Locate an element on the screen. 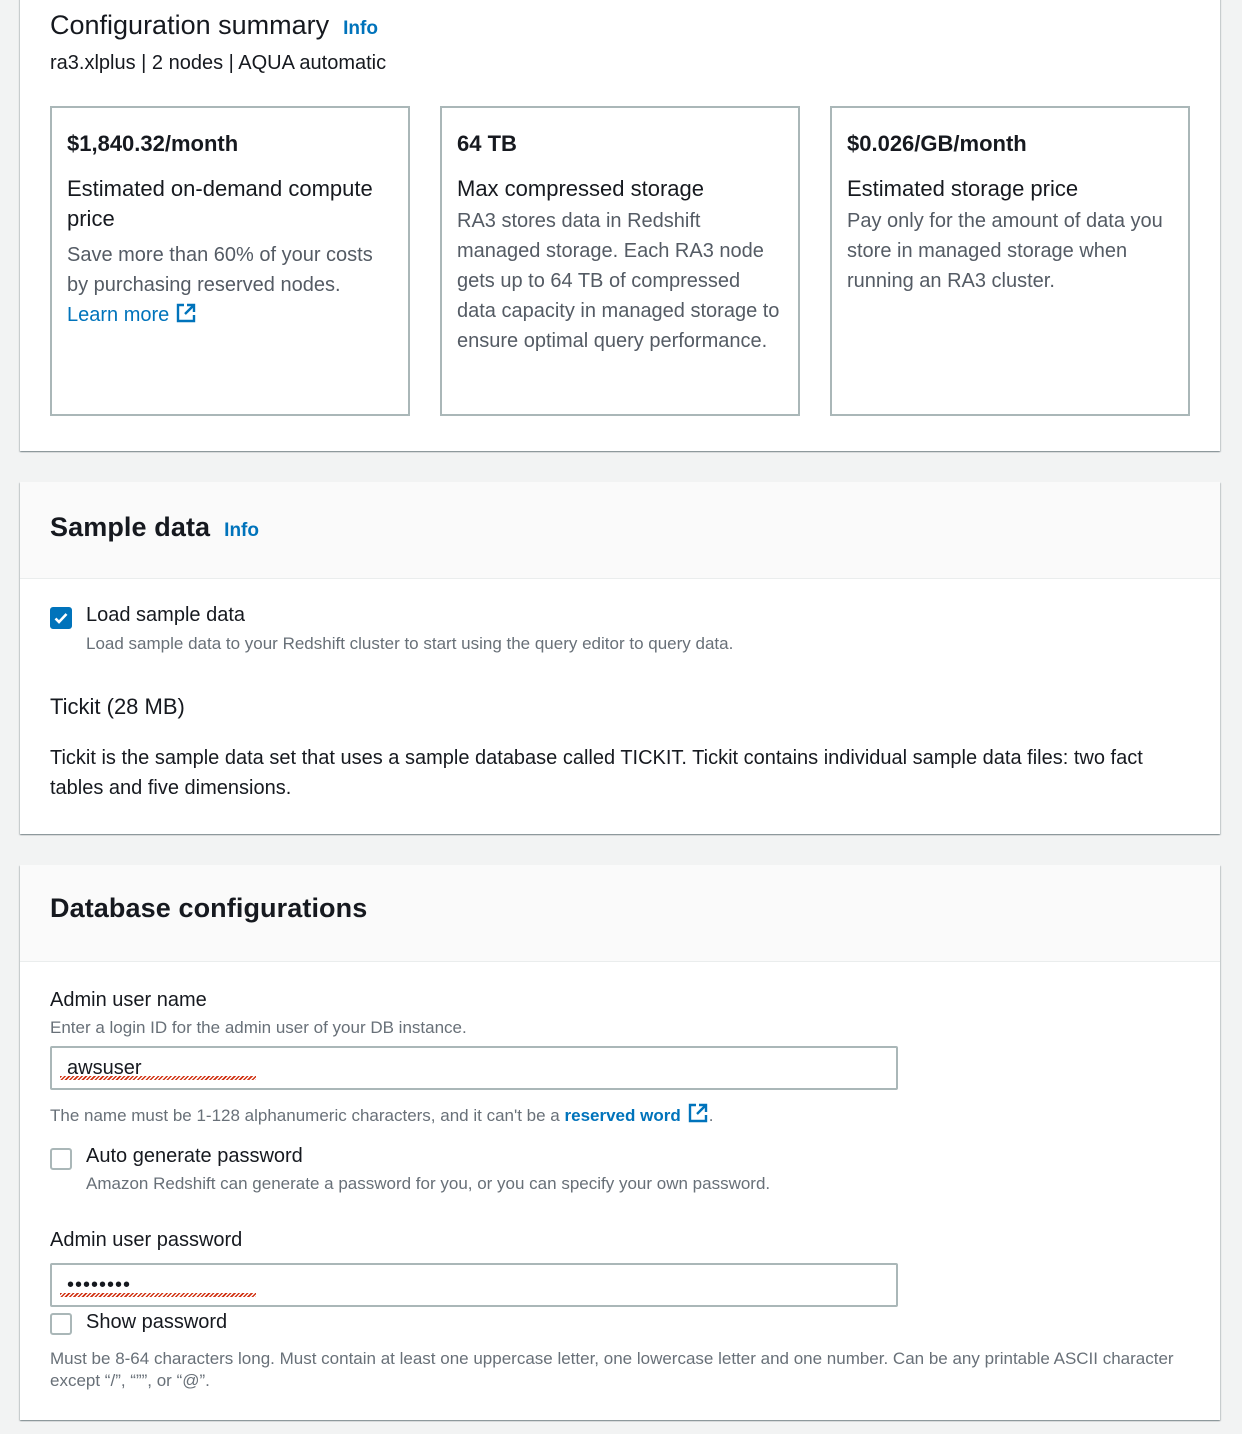 The height and width of the screenshot is (1434, 1242). dataset-title: Tickit (28 MB) is located at coordinates (117, 706).